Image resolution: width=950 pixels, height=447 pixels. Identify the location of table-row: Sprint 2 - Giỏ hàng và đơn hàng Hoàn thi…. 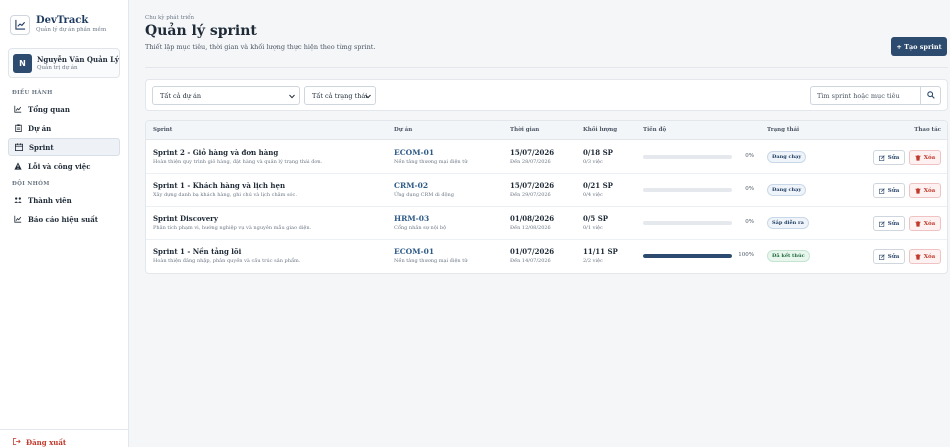
(546, 157).